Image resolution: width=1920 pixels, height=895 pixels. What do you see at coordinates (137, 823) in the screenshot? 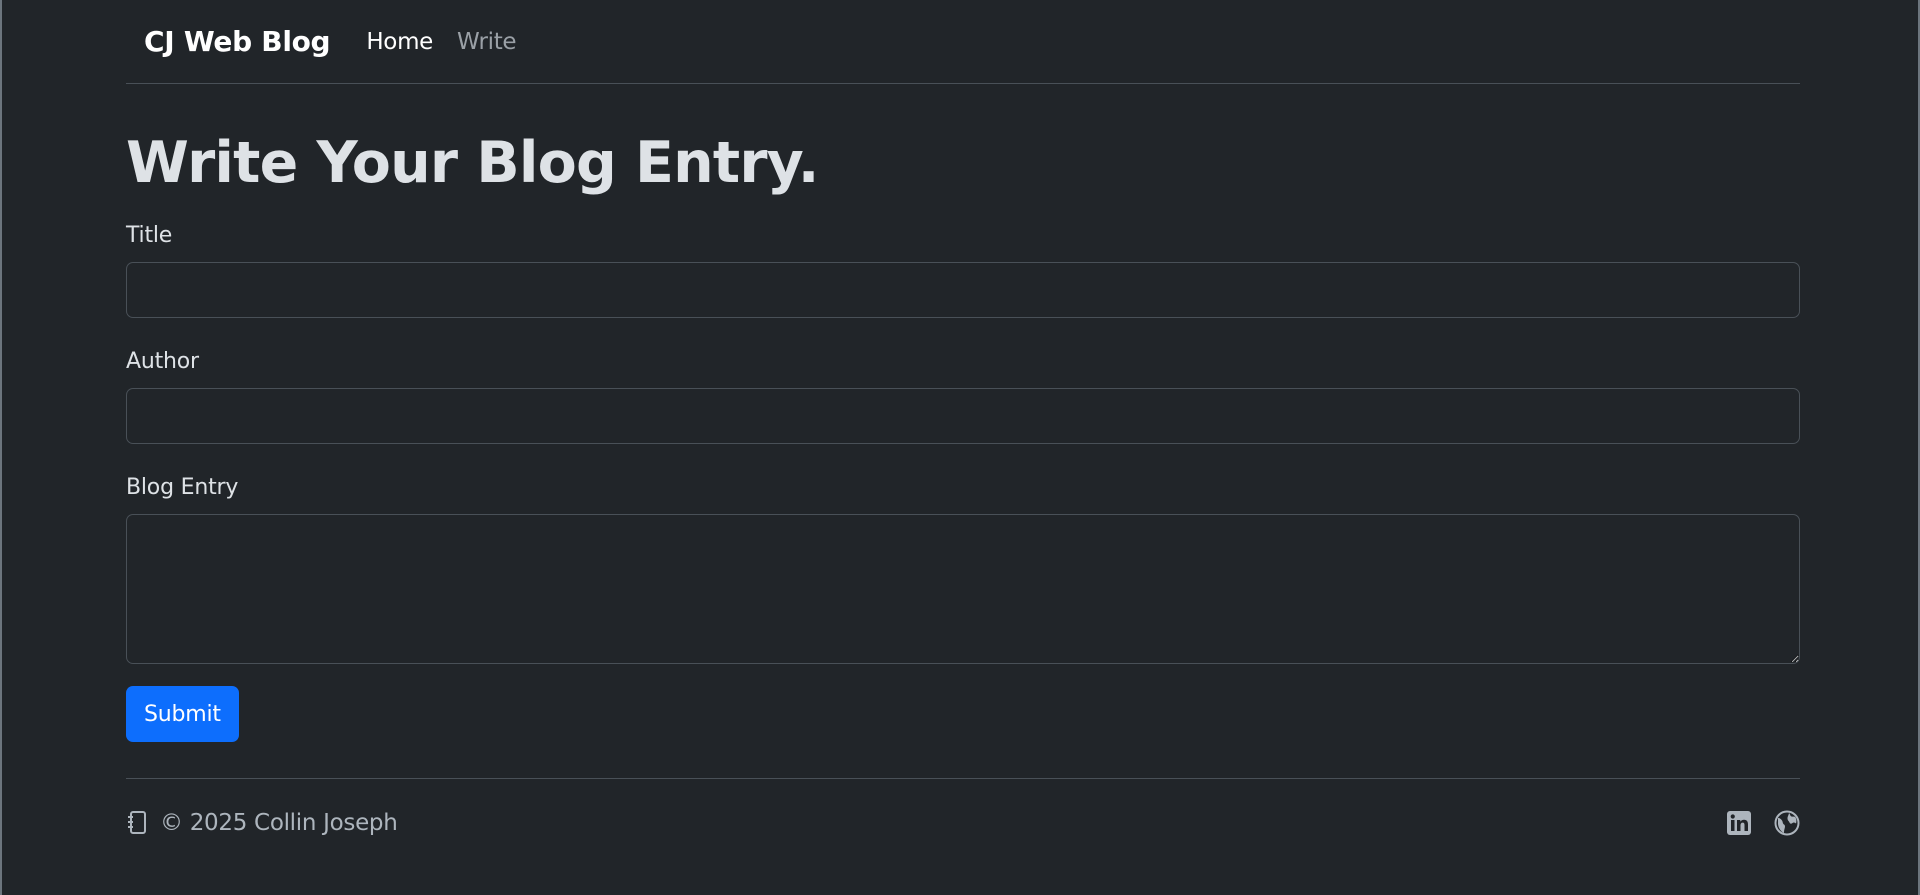
I see `journal-icon` at bounding box center [137, 823].